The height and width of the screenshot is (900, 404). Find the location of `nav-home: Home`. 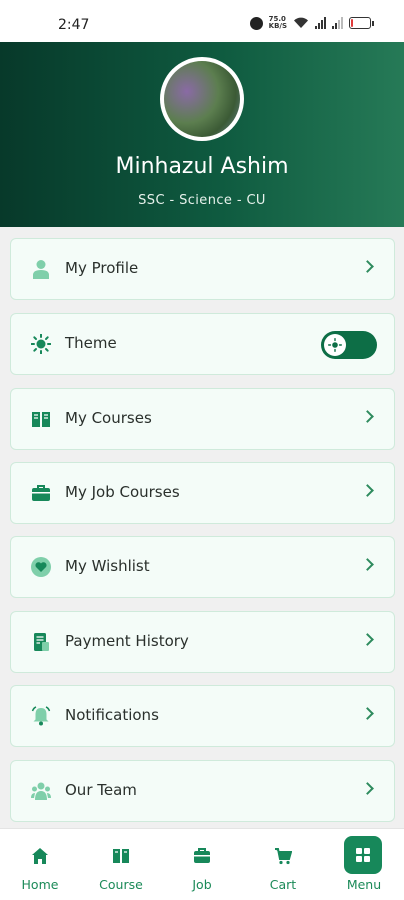

nav-home: Home is located at coordinates (40, 864).